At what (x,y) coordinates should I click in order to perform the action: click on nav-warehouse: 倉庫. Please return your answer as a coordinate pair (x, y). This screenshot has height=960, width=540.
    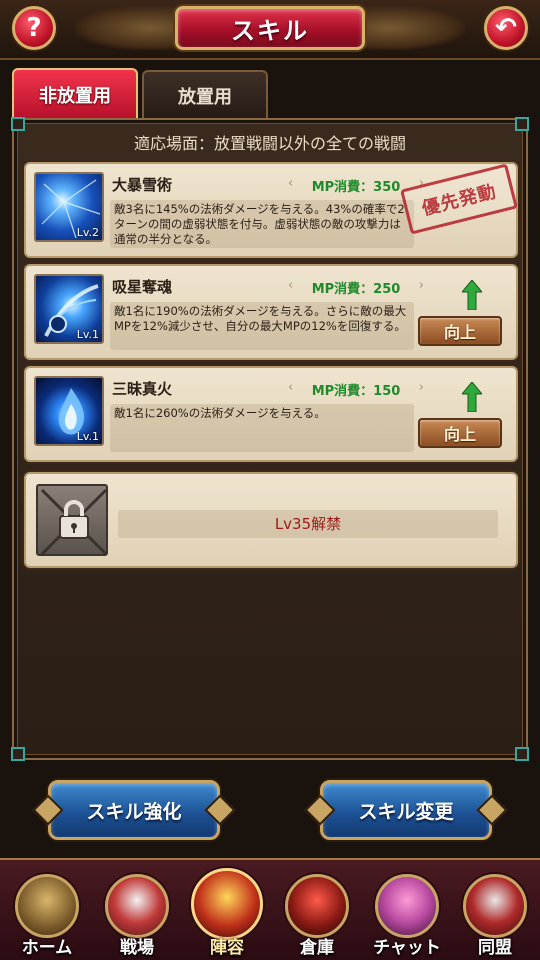
    Looking at the image, I should click on (317, 917).